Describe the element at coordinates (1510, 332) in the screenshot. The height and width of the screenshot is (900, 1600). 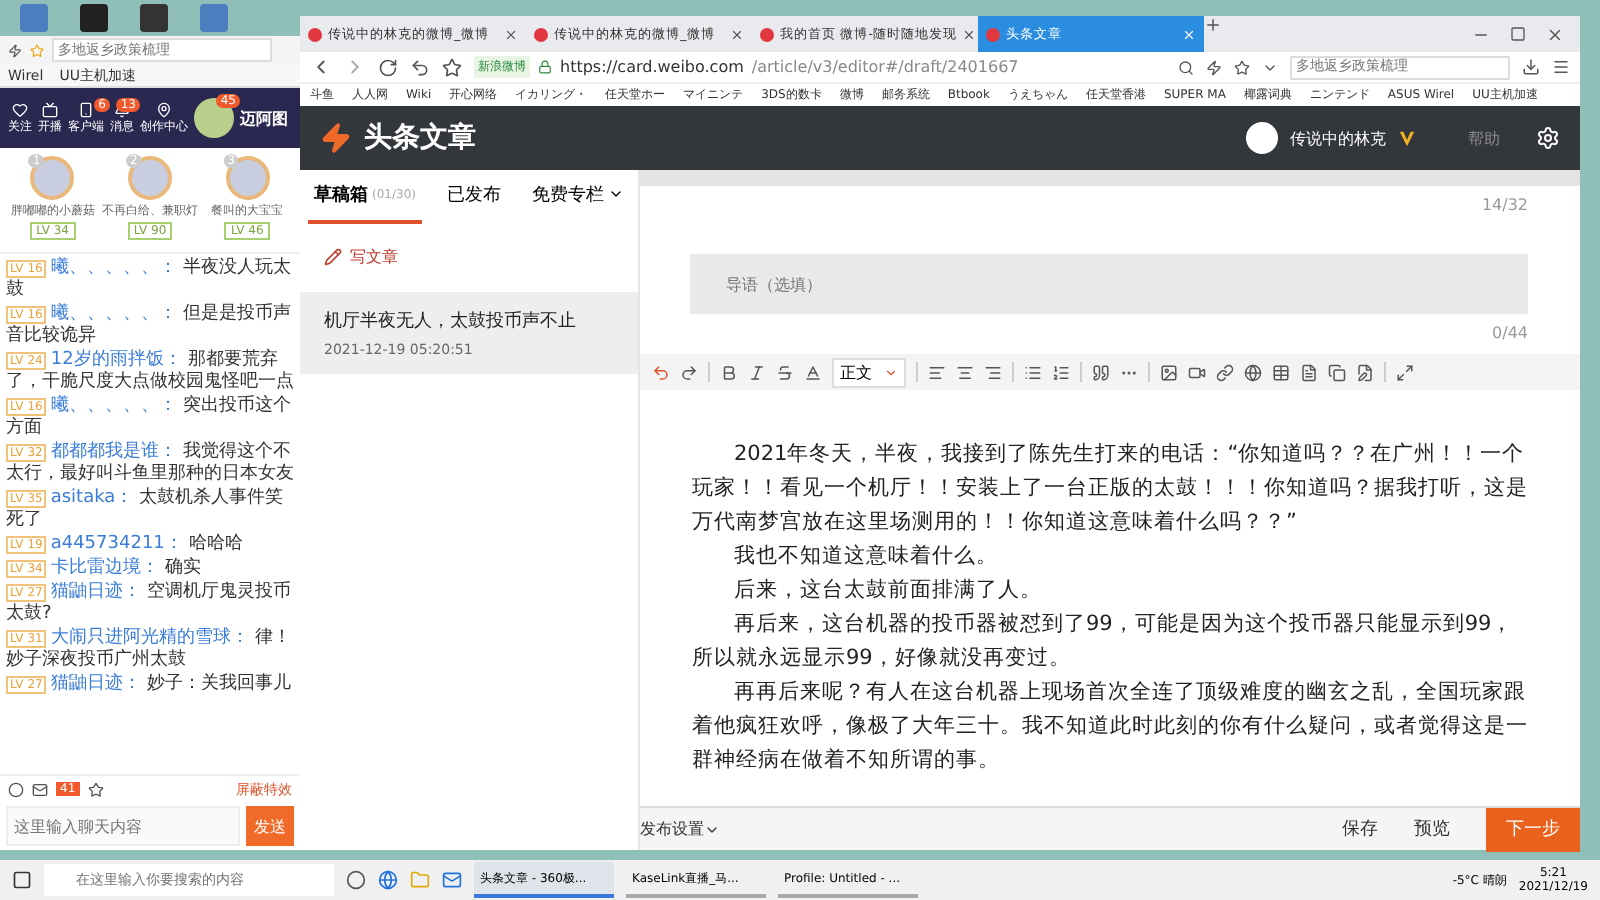
I see `lead-counter: 0/44` at that location.